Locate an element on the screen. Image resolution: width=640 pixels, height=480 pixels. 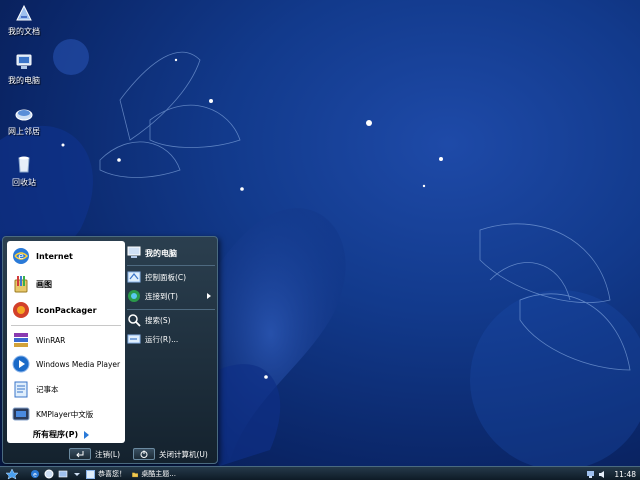
start-menu-item-iconpackager: IconPackager is located at coordinates (67, 310).